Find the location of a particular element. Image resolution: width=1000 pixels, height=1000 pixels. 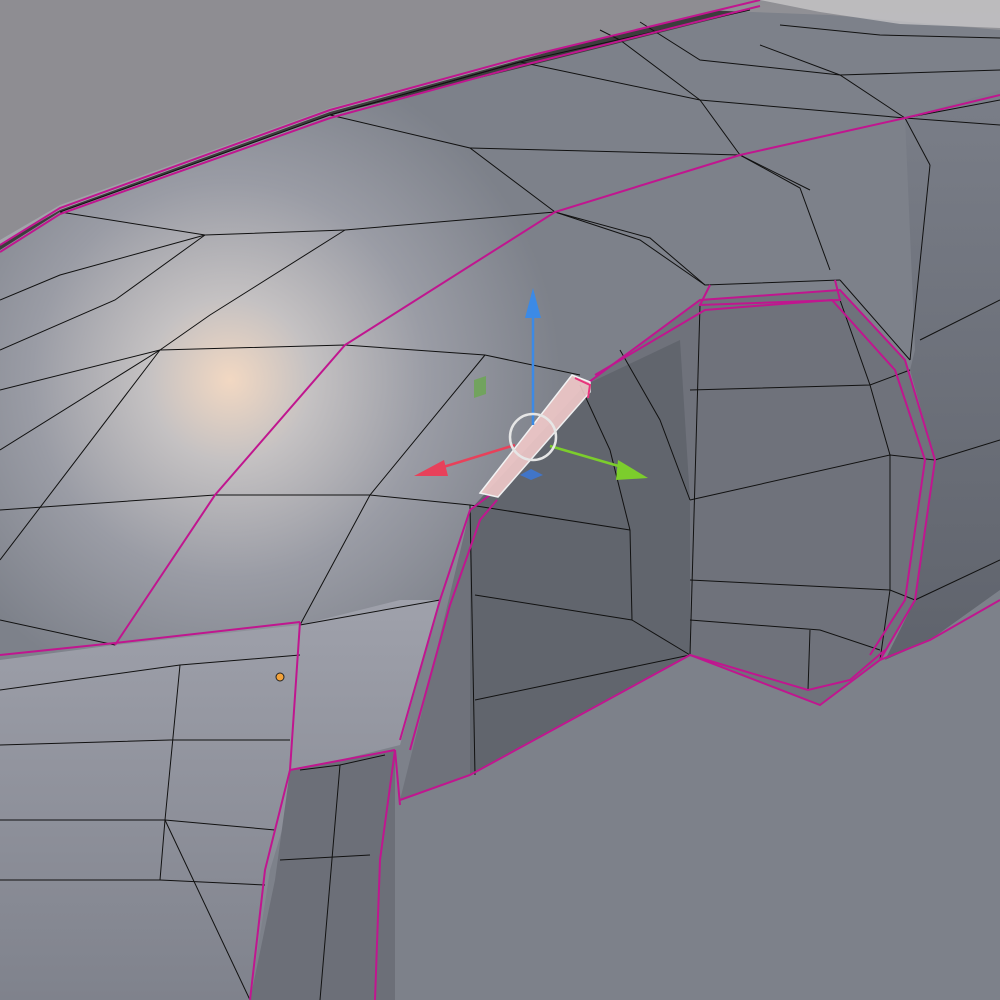

origin-dot is located at coordinates (280, 677).